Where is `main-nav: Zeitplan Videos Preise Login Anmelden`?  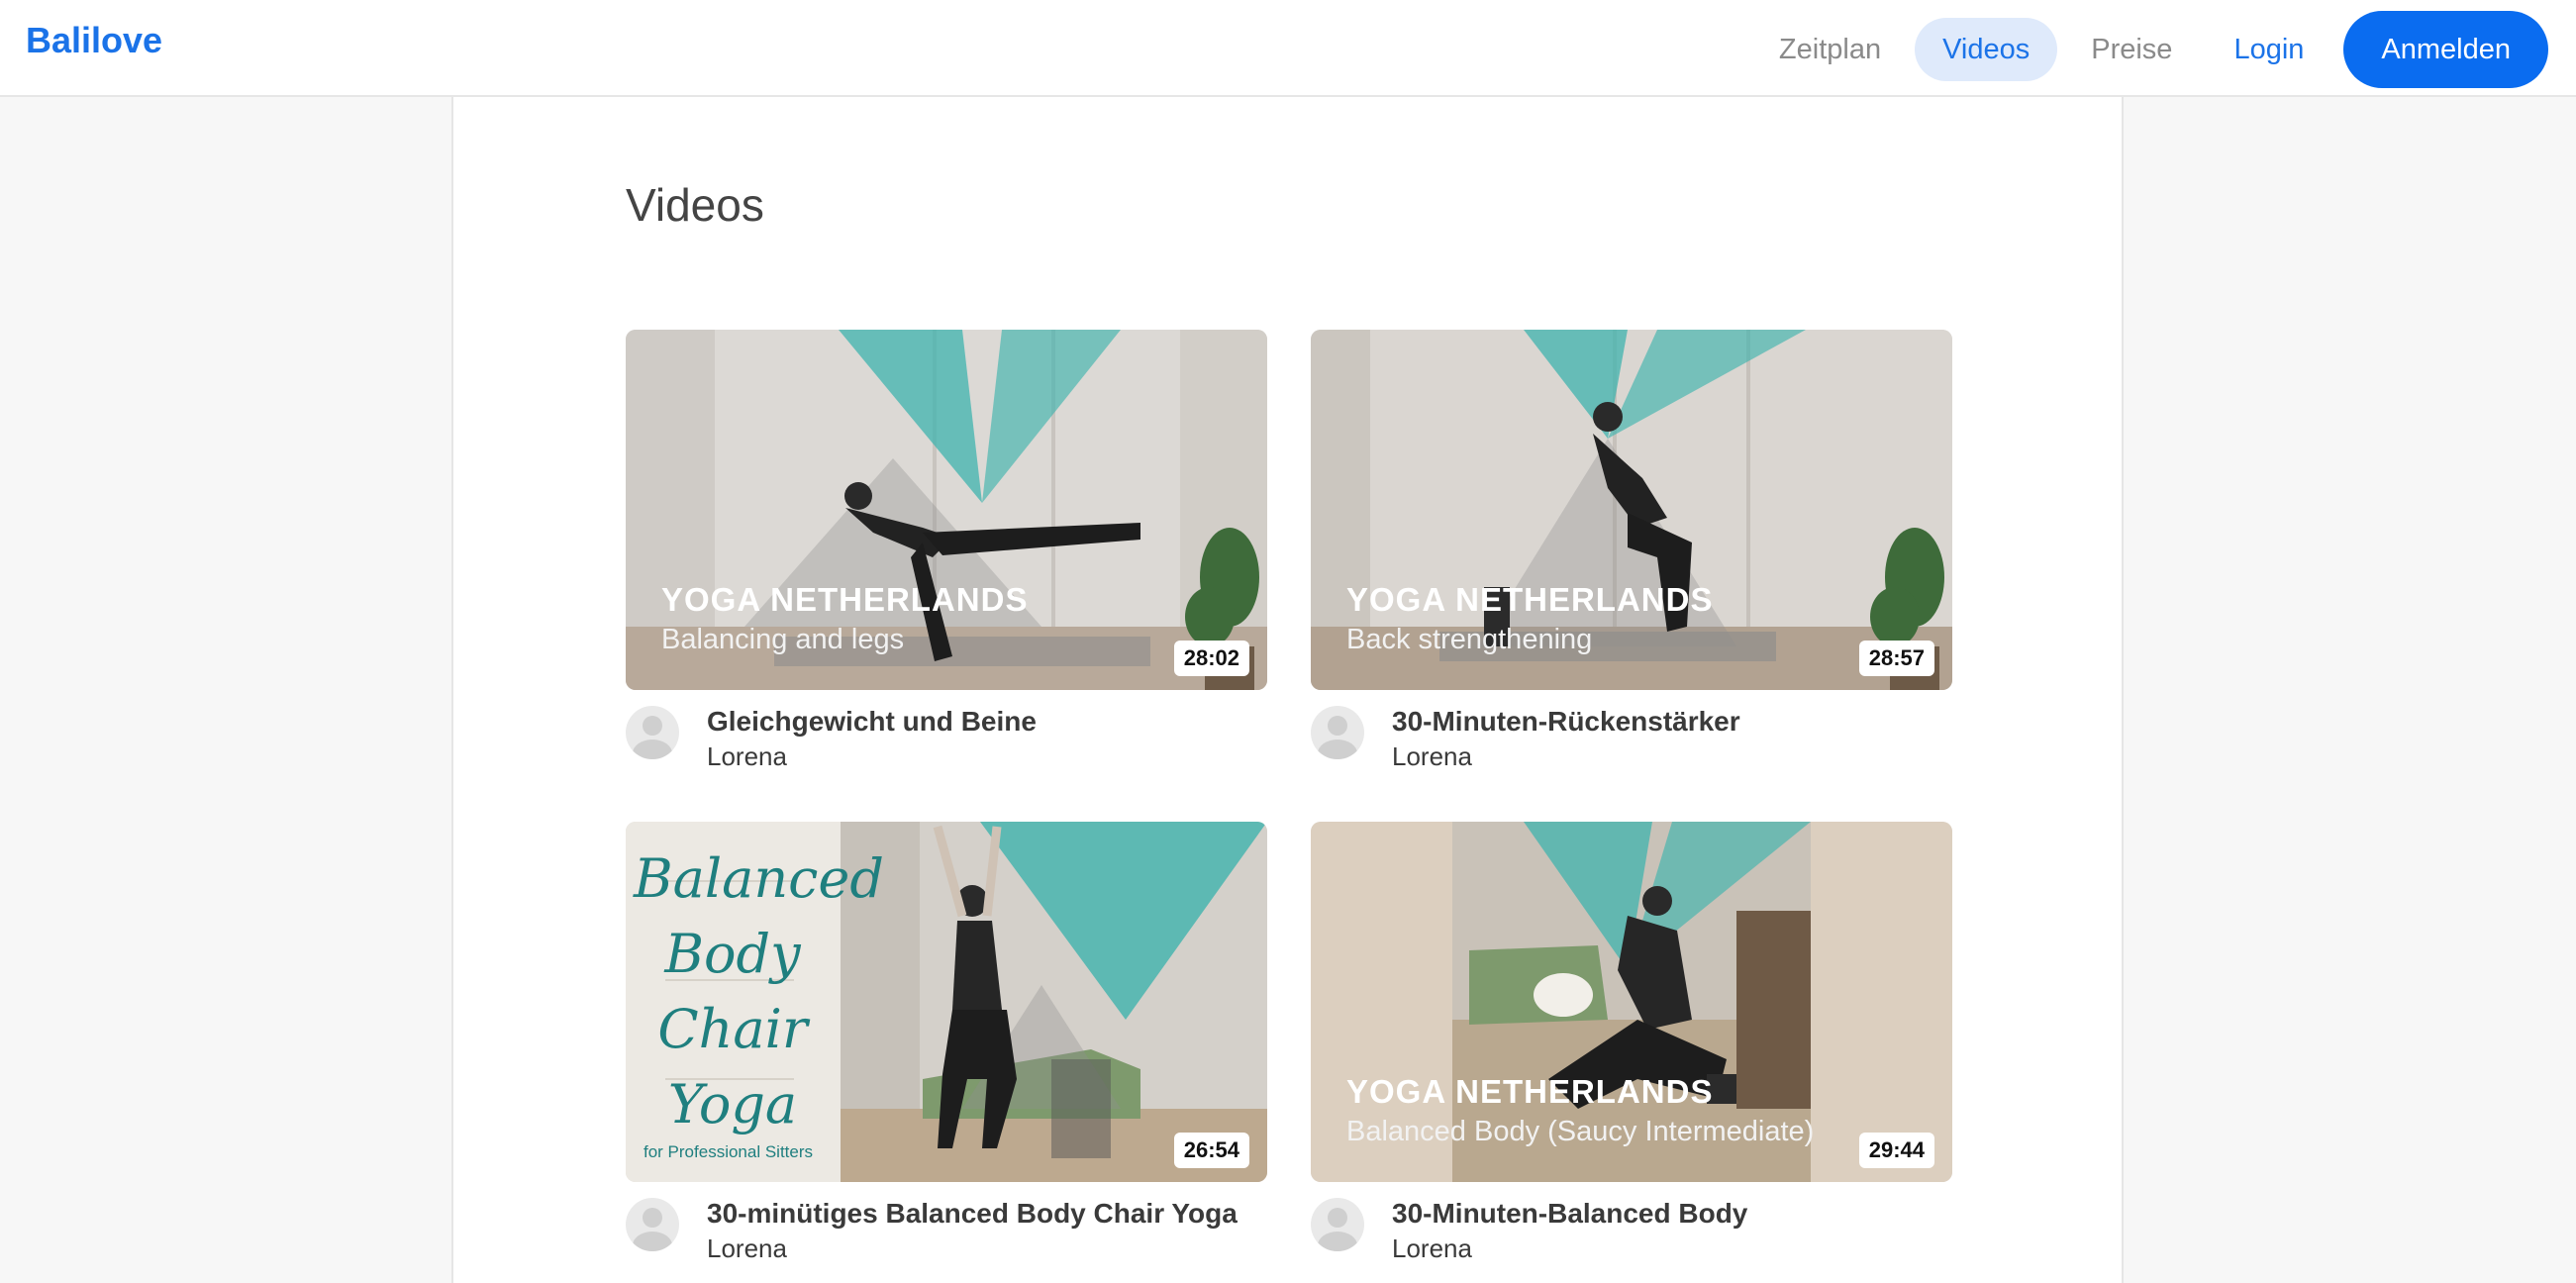
main-nav: Zeitplan Videos Preise Login Anmelden is located at coordinates (2147, 49).